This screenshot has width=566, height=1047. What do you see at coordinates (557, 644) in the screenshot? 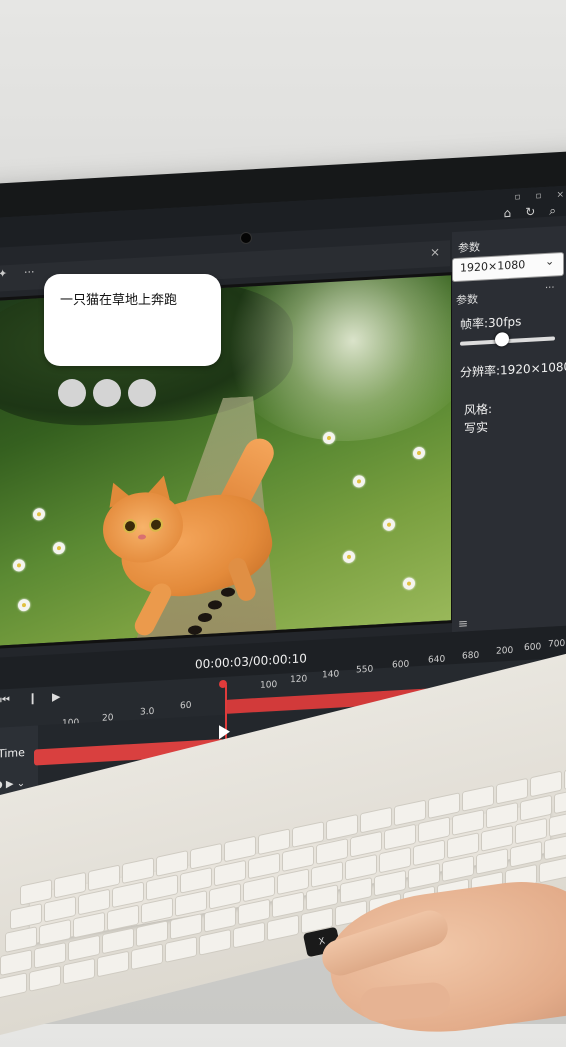
I see `ruler-tick: 700` at bounding box center [557, 644].